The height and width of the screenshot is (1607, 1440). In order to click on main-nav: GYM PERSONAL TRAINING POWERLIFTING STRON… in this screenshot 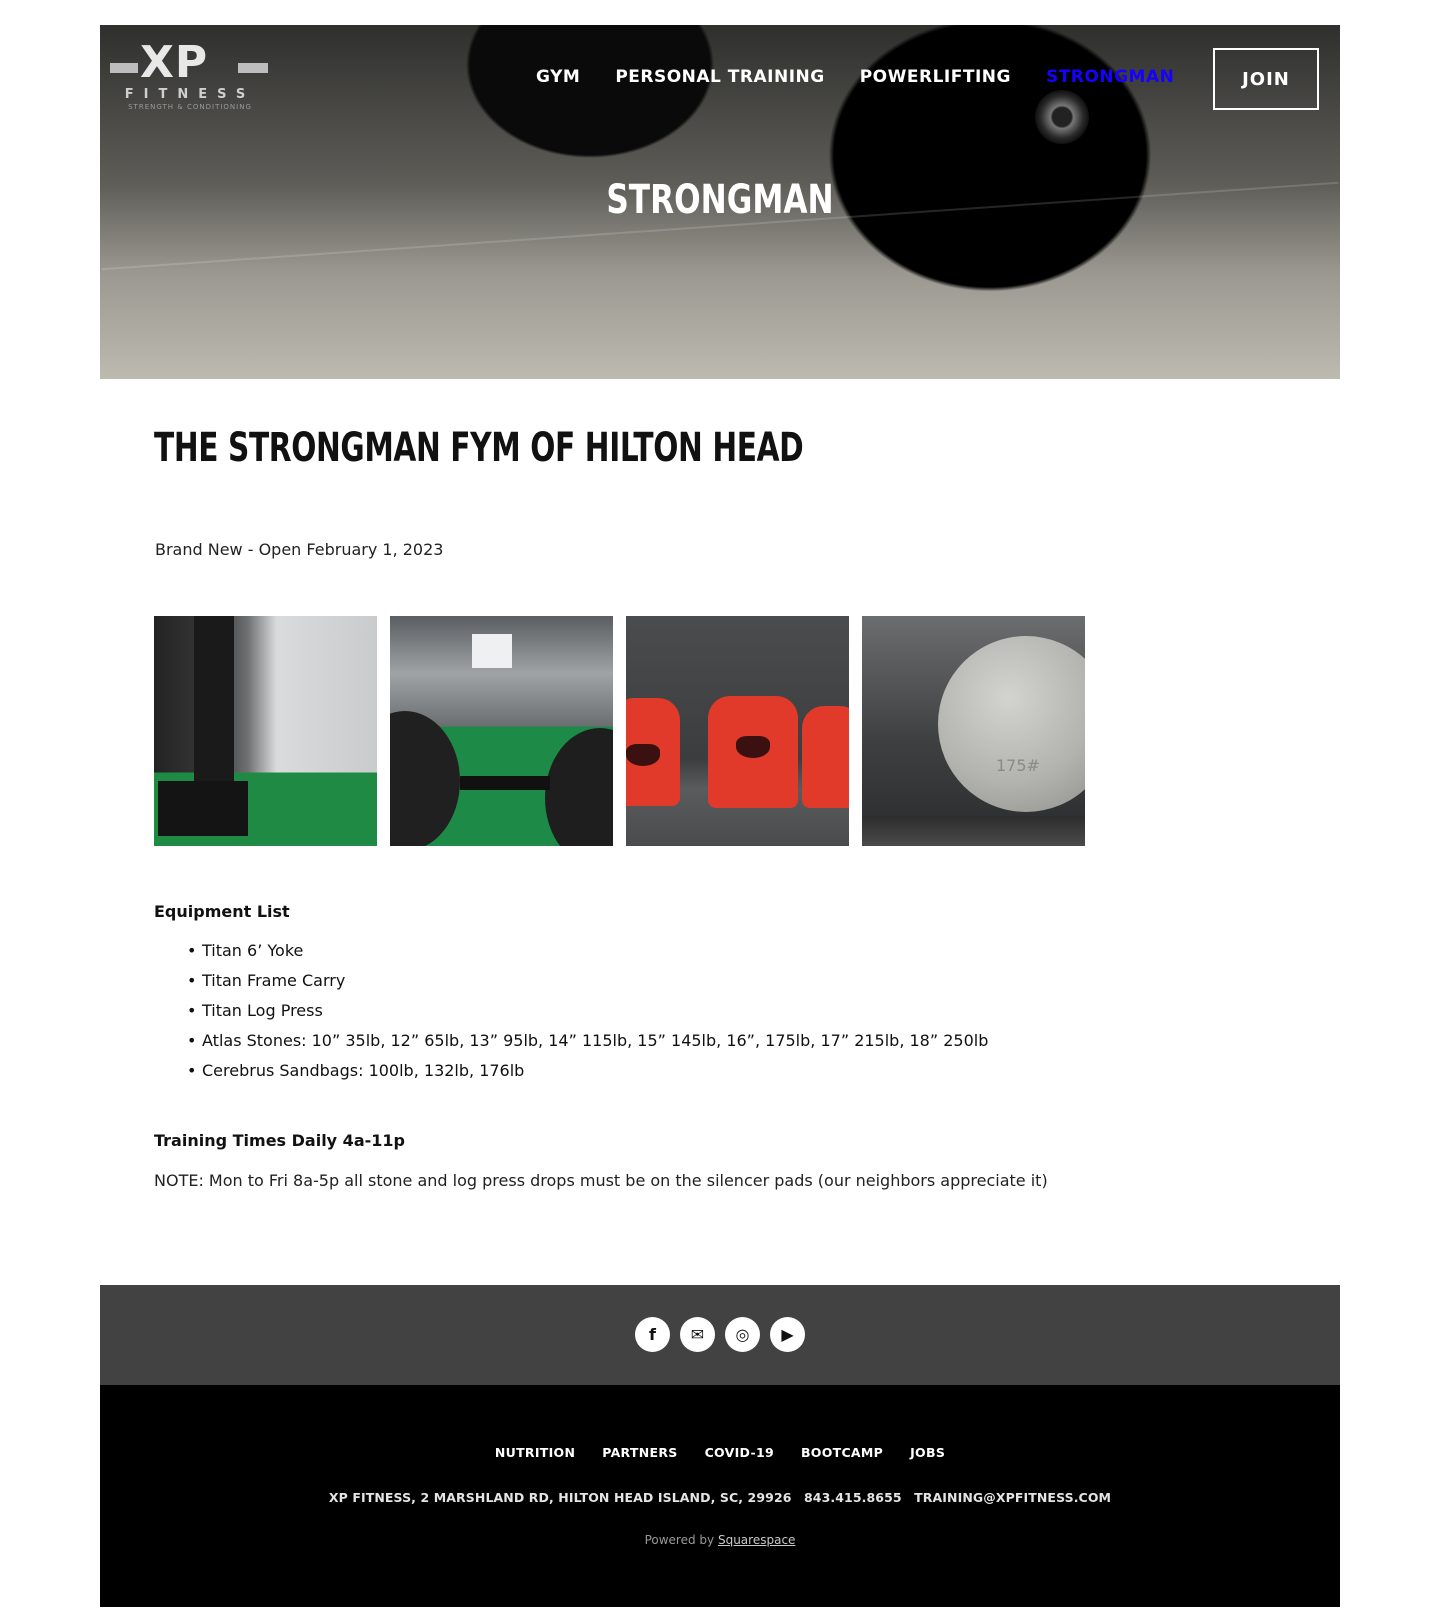, I will do `click(855, 77)`.